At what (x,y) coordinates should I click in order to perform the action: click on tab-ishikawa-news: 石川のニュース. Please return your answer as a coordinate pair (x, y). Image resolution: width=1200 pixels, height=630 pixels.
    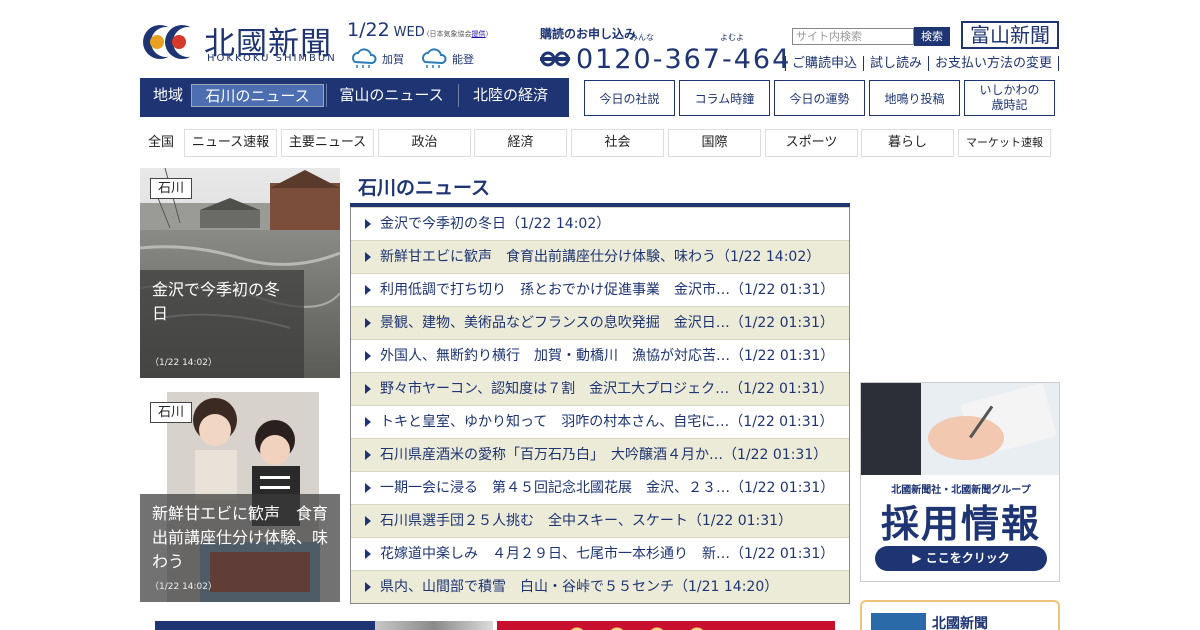
    Looking at the image, I should click on (257, 95).